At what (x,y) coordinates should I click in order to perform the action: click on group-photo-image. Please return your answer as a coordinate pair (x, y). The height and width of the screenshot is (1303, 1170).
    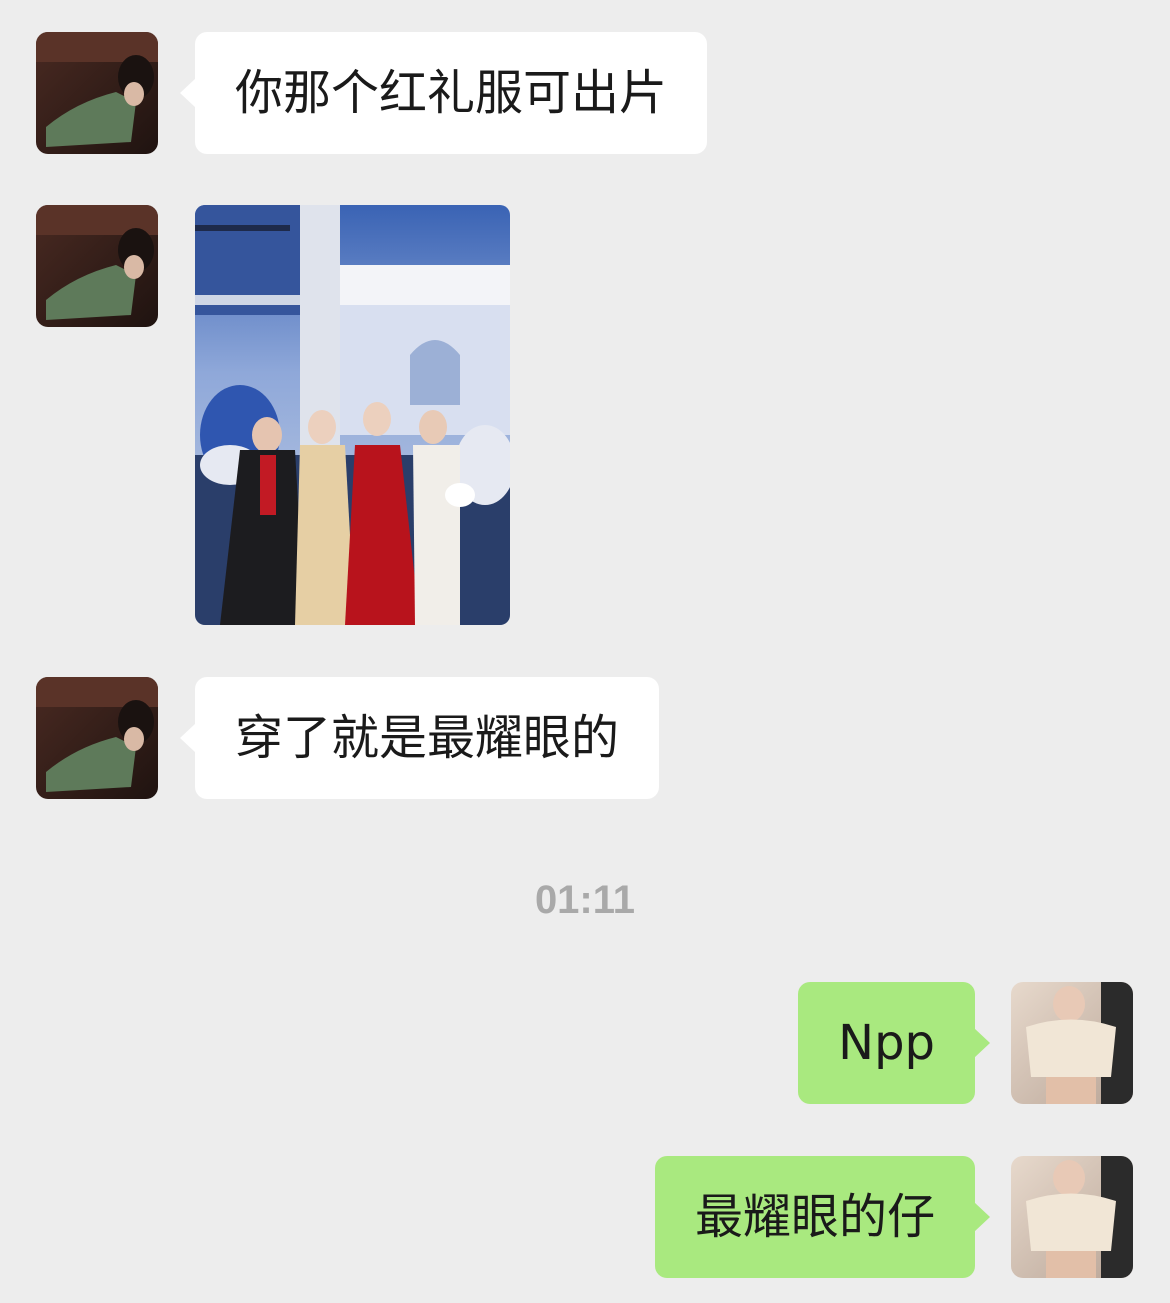
    Looking at the image, I should click on (352, 415).